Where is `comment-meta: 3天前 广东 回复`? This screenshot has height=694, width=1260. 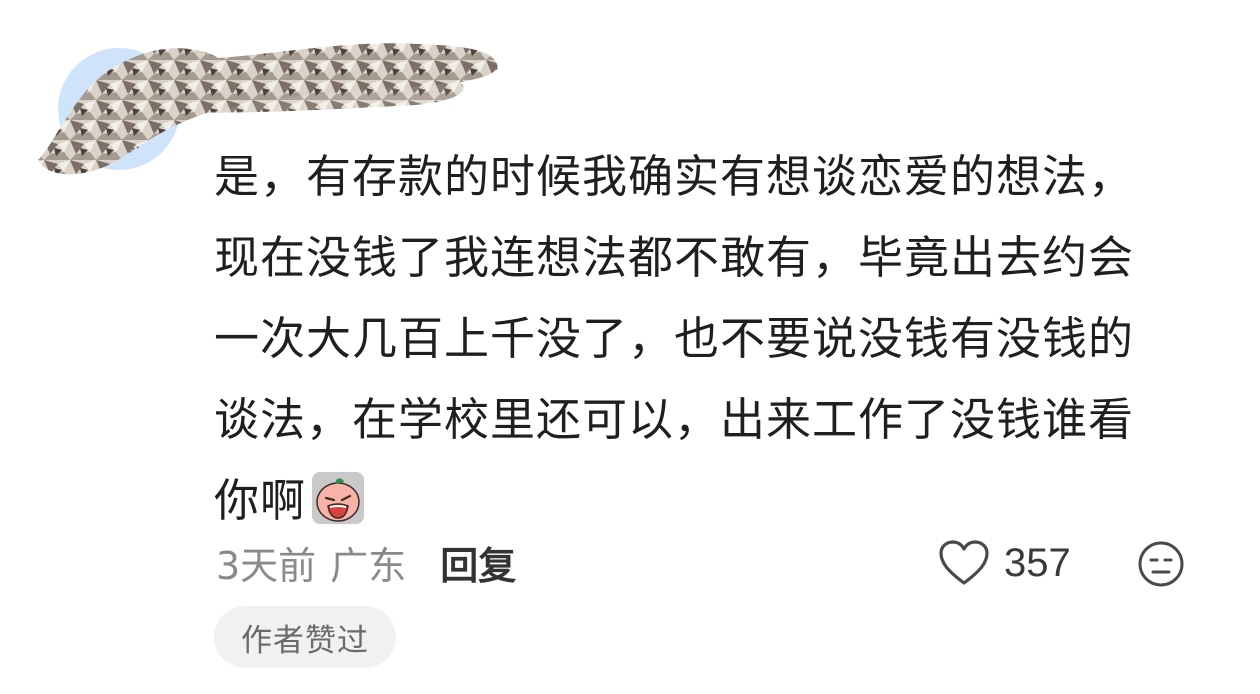 comment-meta: 3天前 广东 回复 is located at coordinates (366, 562).